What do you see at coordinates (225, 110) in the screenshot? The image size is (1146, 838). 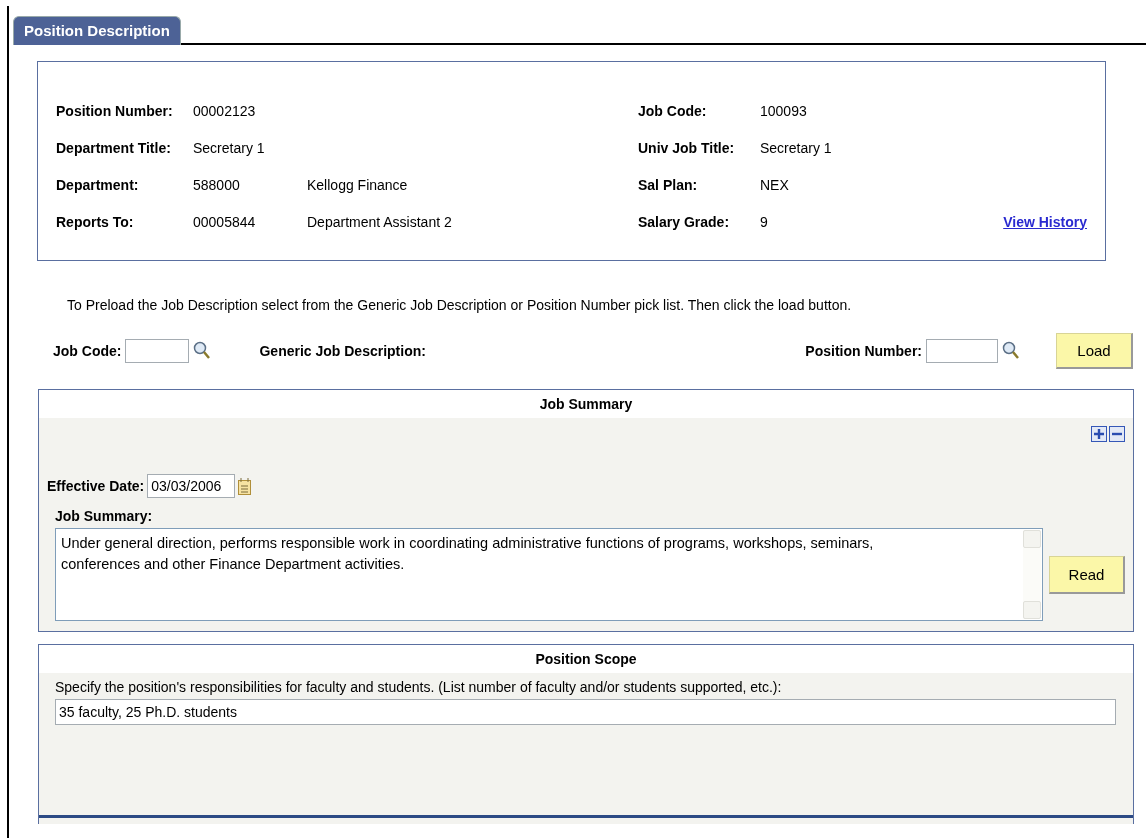 I see `field-value: 00002123` at bounding box center [225, 110].